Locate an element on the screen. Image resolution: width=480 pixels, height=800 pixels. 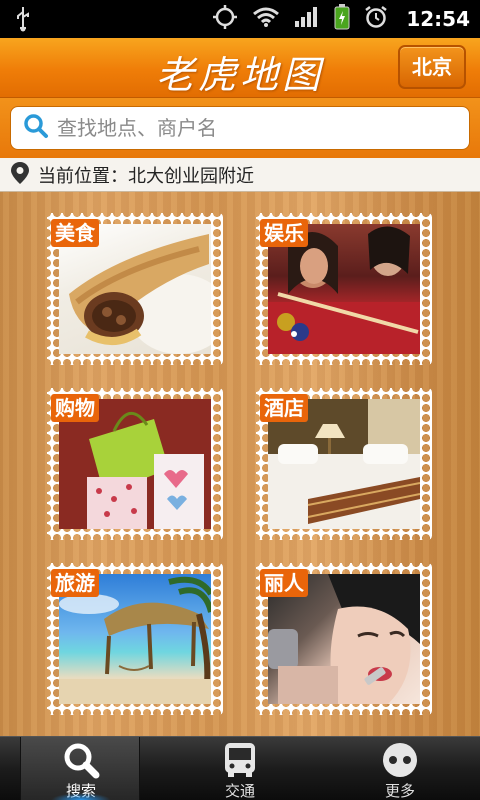
usb-icon is located at coordinates (23, 21).